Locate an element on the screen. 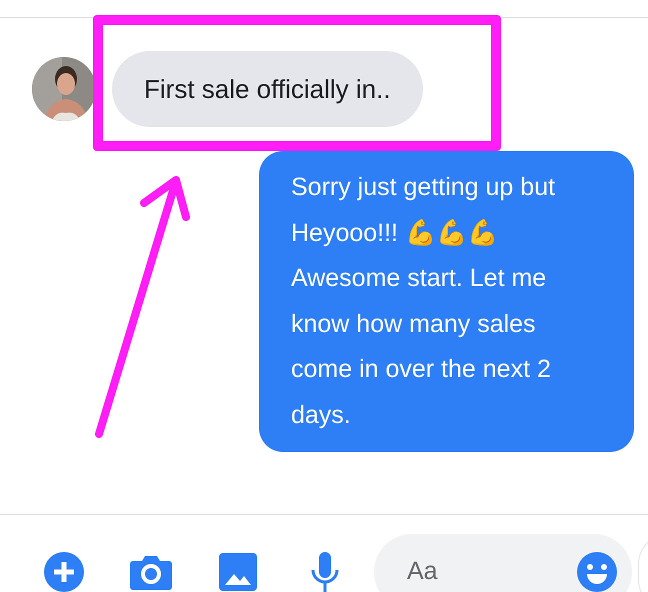  image-icon is located at coordinates (238, 571).